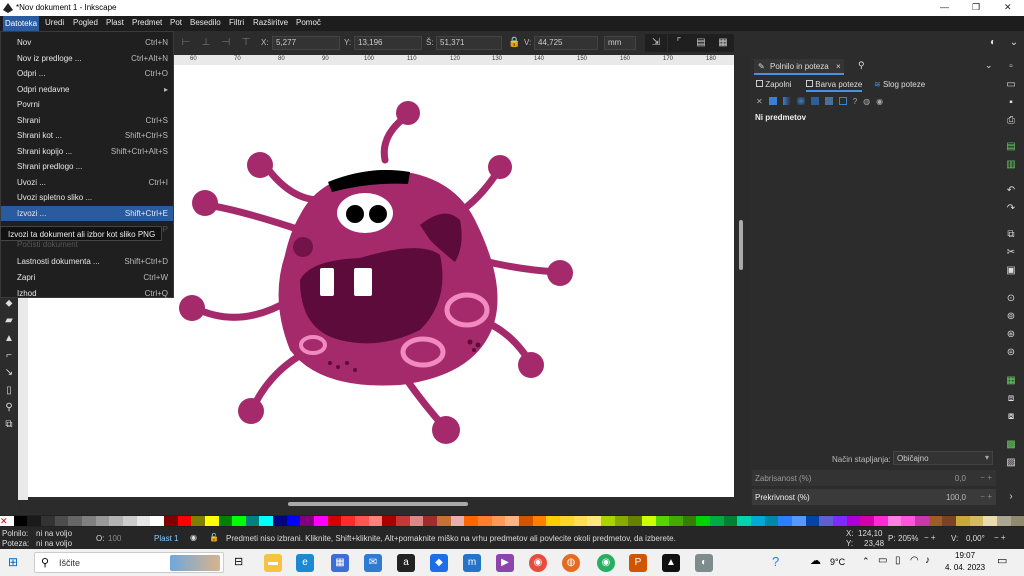  Describe the element at coordinates (834, 86) in the screenshot. I see `subtab-stroke-paint: Barva poteze` at that location.